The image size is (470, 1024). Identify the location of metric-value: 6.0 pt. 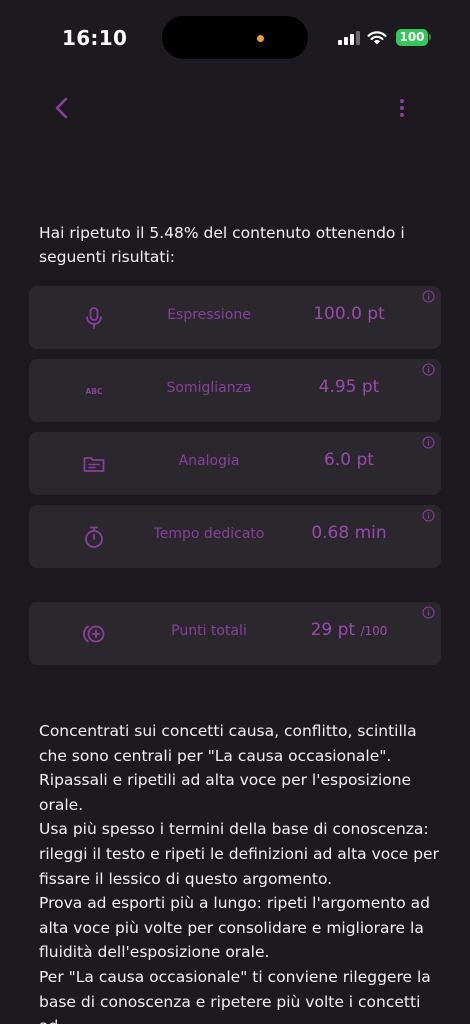
(349, 460).